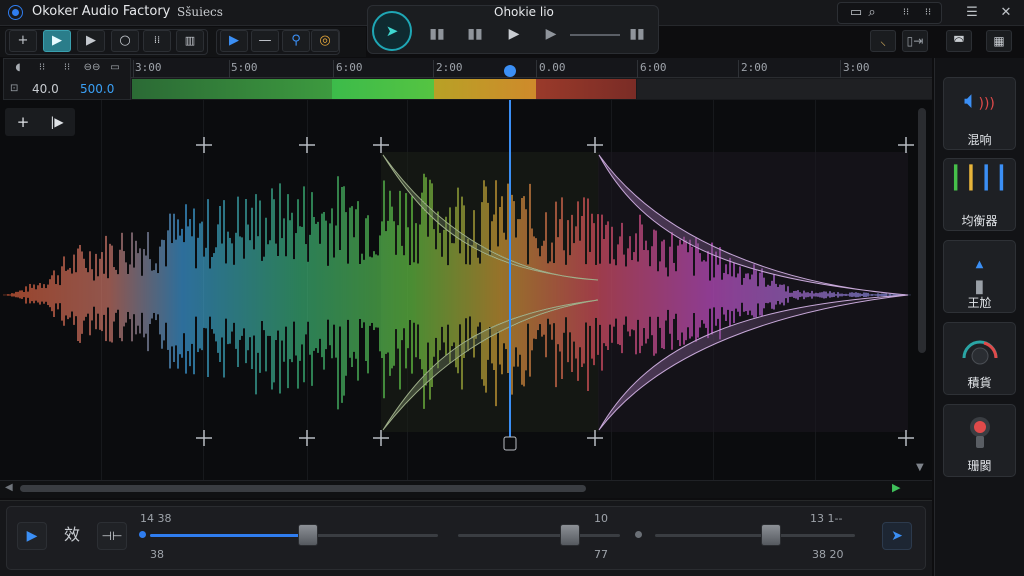 This screenshot has height=576, width=1024. I want to click on slider-label: 13 1--, so click(826, 518).